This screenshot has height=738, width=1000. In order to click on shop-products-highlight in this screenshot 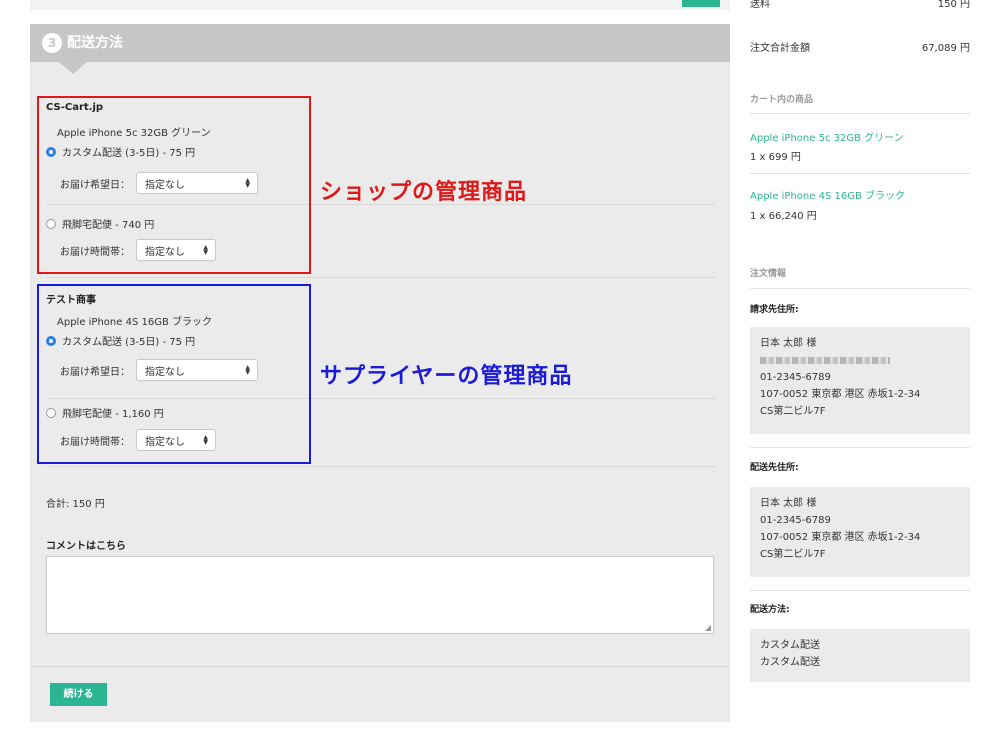, I will do `click(174, 185)`.